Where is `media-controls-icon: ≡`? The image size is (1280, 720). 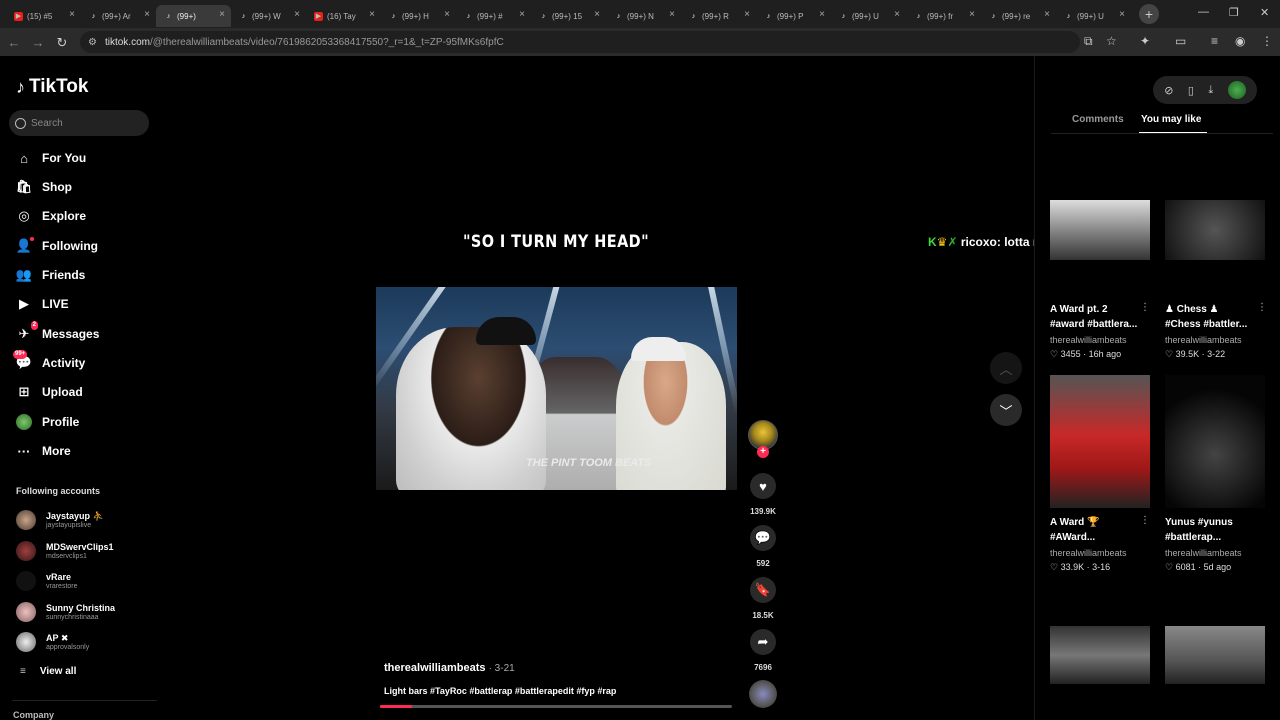 media-controls-icon: ≡ is located at coordinates (1214, 41).